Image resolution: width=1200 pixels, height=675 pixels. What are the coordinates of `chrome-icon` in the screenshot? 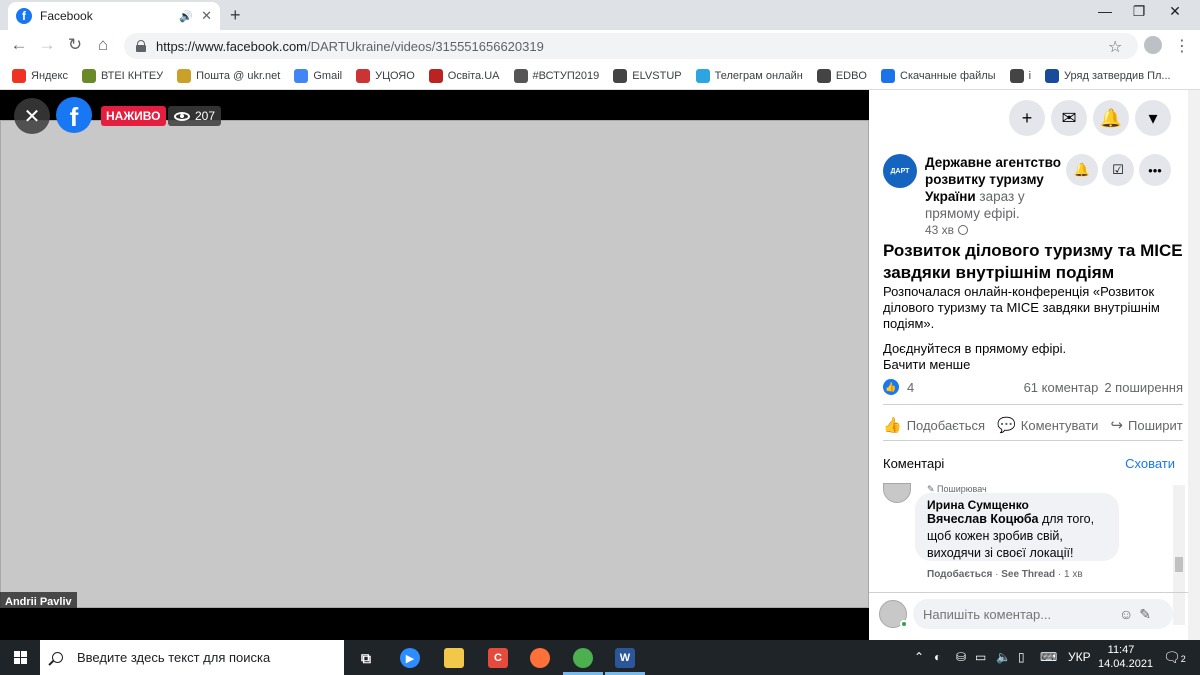 It's located at (583, 658).